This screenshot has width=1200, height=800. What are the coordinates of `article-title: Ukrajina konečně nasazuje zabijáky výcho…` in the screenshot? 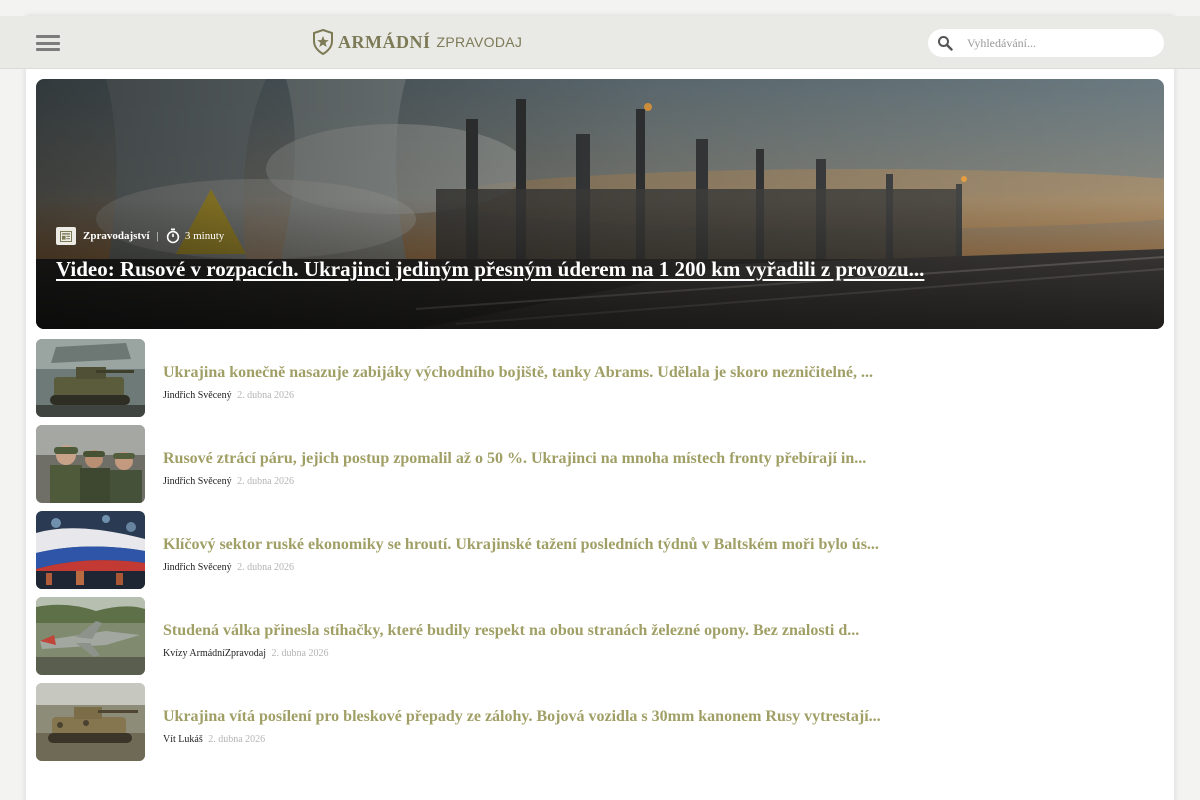 It's located at (658, 373).